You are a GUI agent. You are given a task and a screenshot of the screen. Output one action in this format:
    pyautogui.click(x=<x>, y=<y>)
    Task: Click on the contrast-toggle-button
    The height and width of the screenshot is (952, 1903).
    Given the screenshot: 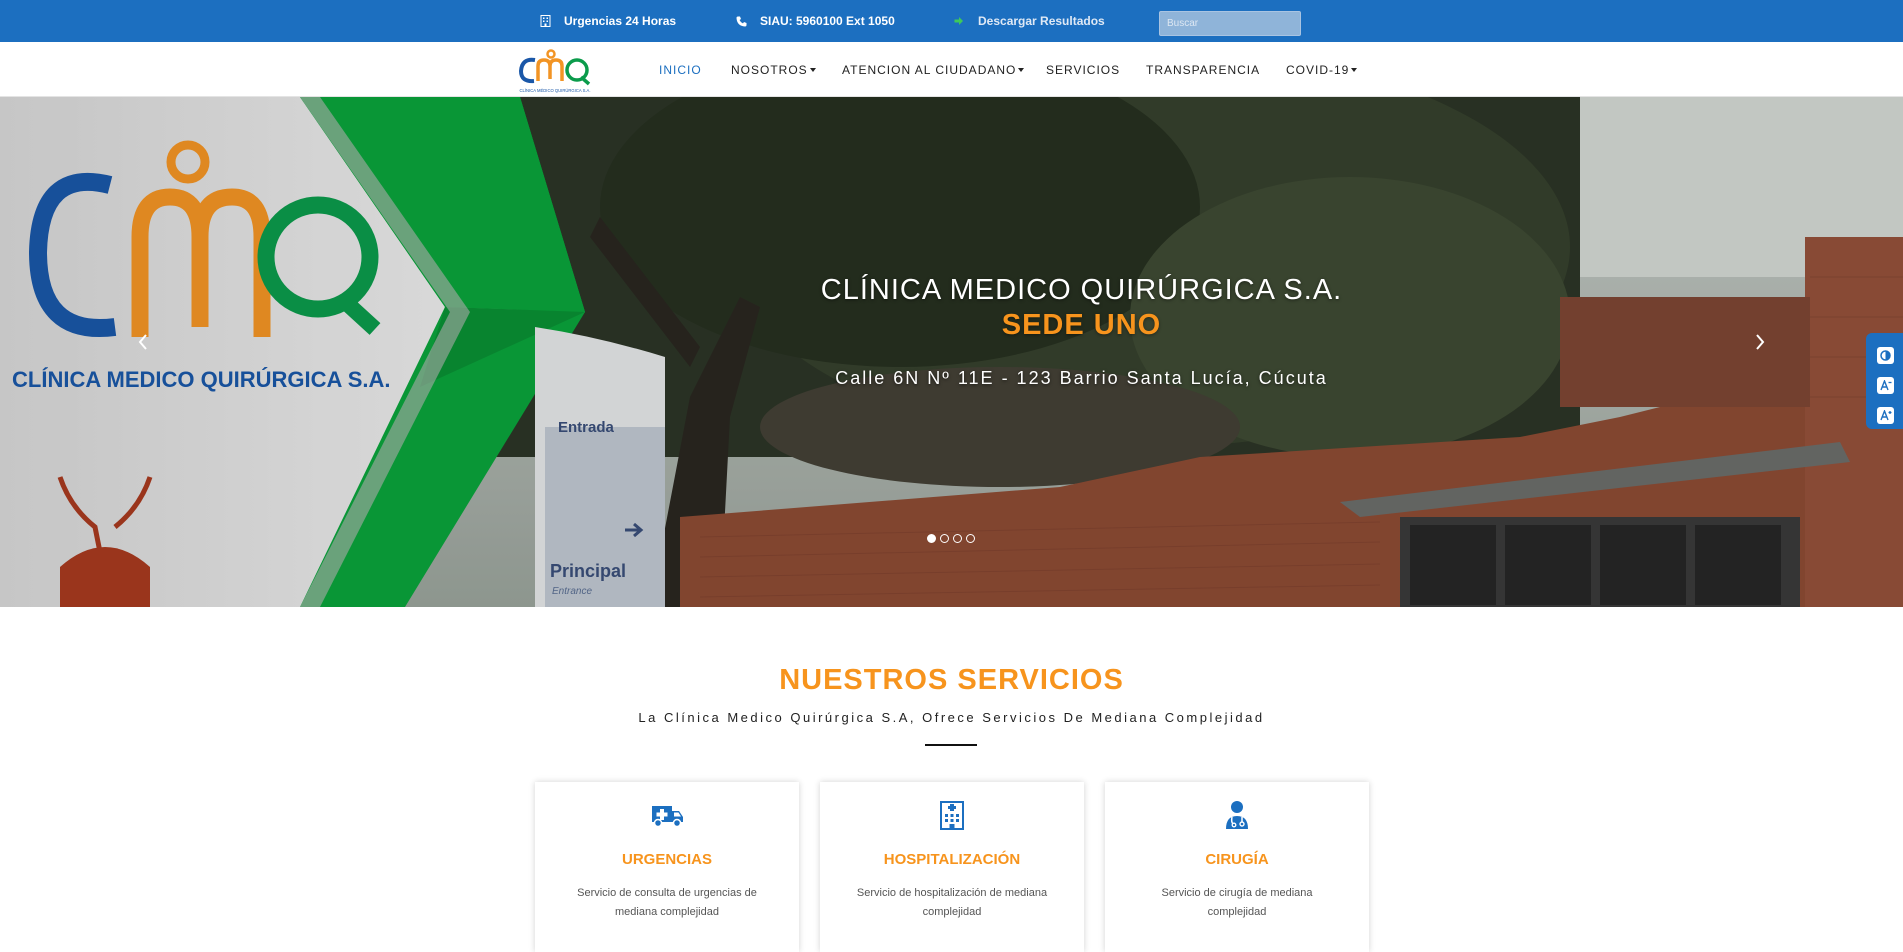 What is the action you would take?
    pyautogui.click(x=1885, y=355)
    